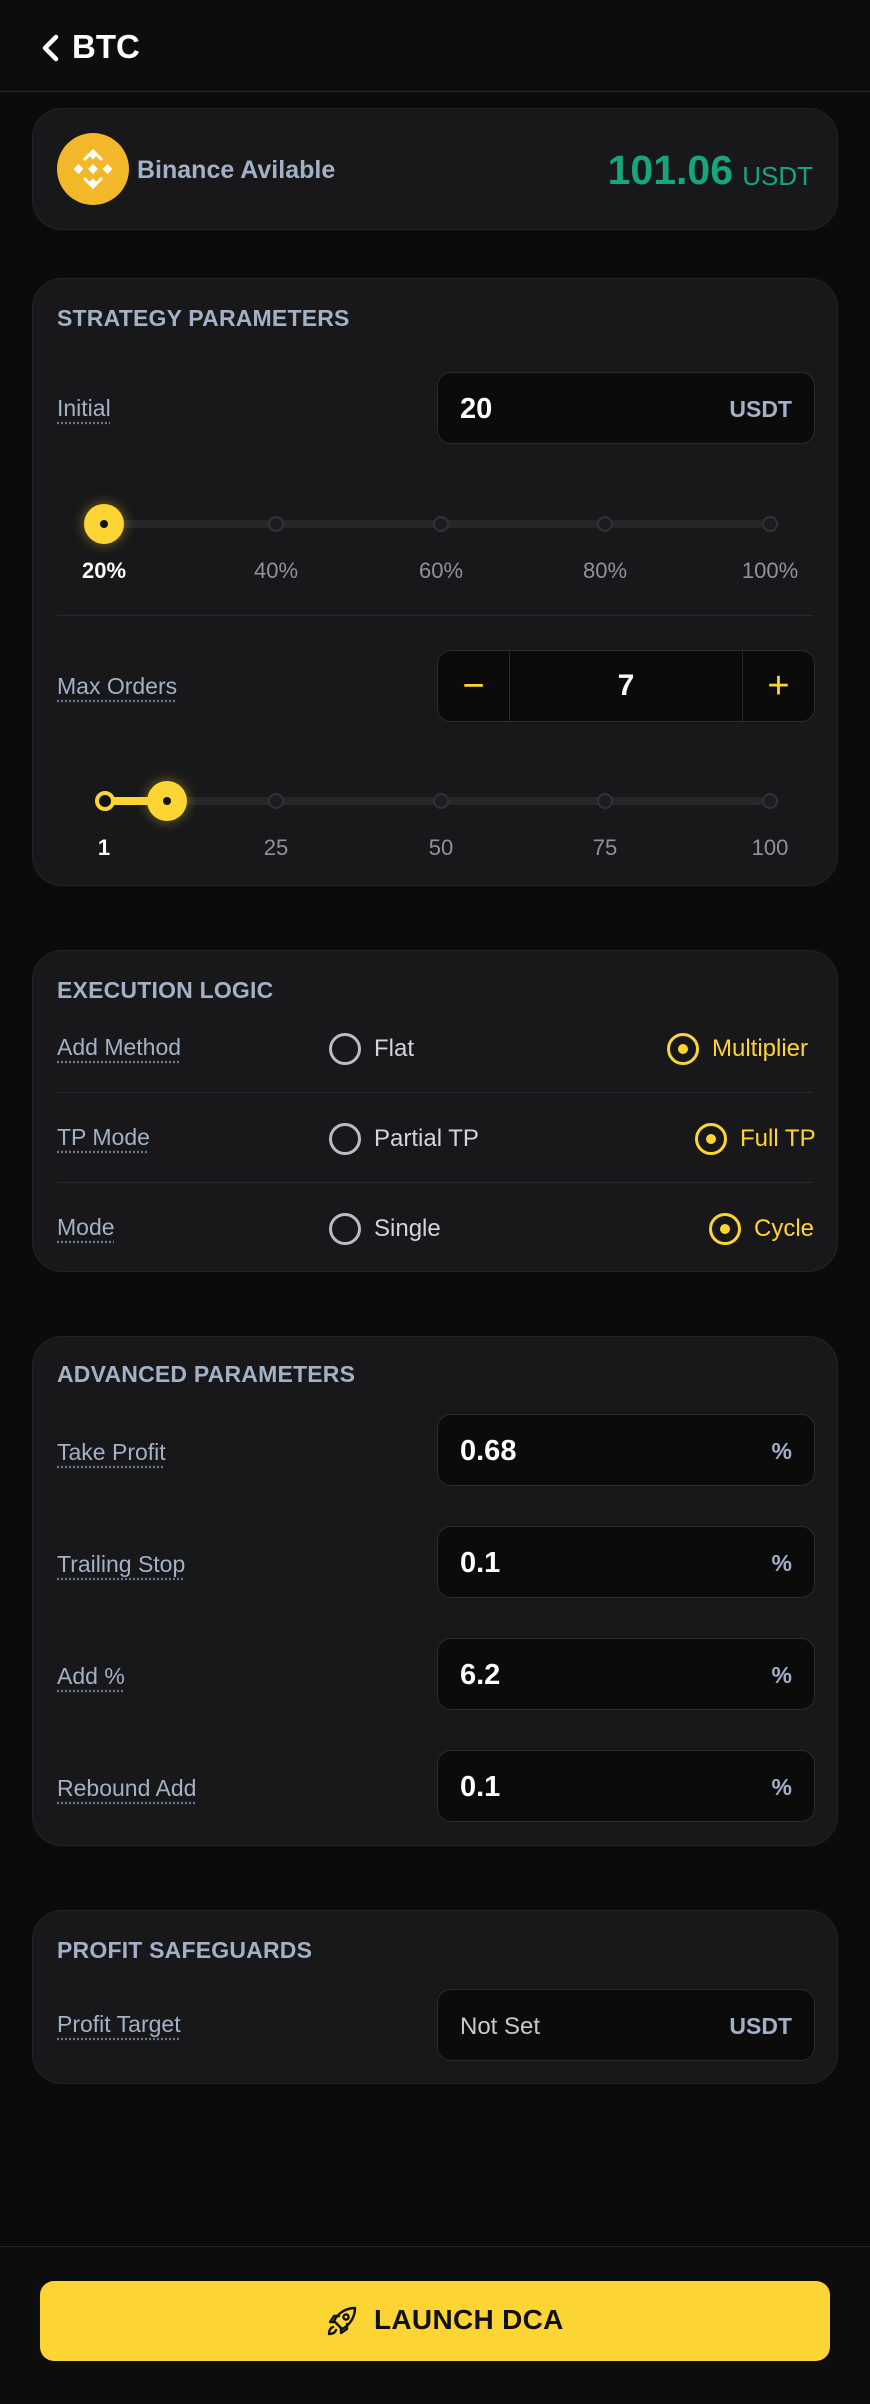  I want to click on radio-full-tp: Full TP, so click(760, 1139).